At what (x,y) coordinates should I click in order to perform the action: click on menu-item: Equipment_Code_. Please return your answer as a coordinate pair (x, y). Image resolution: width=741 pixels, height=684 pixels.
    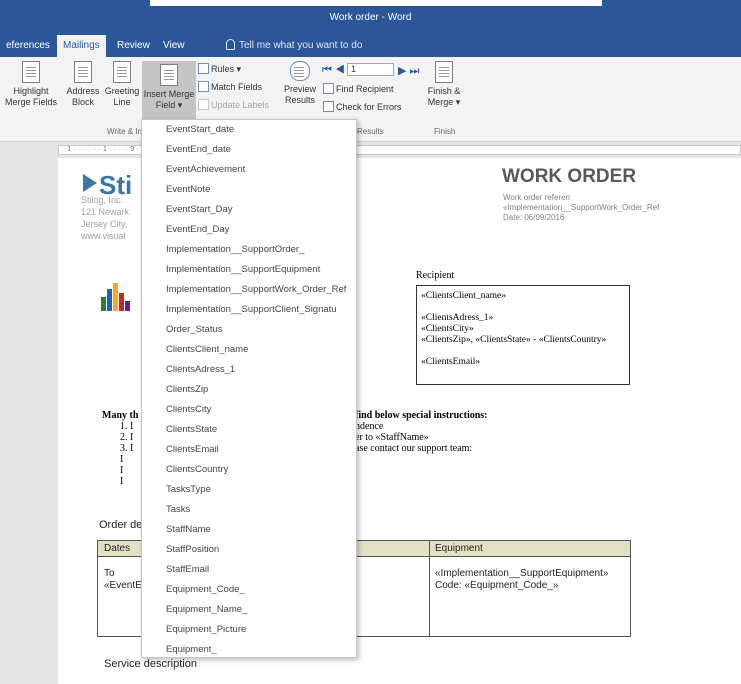
    Looking at the image, I should click on (205, 590).